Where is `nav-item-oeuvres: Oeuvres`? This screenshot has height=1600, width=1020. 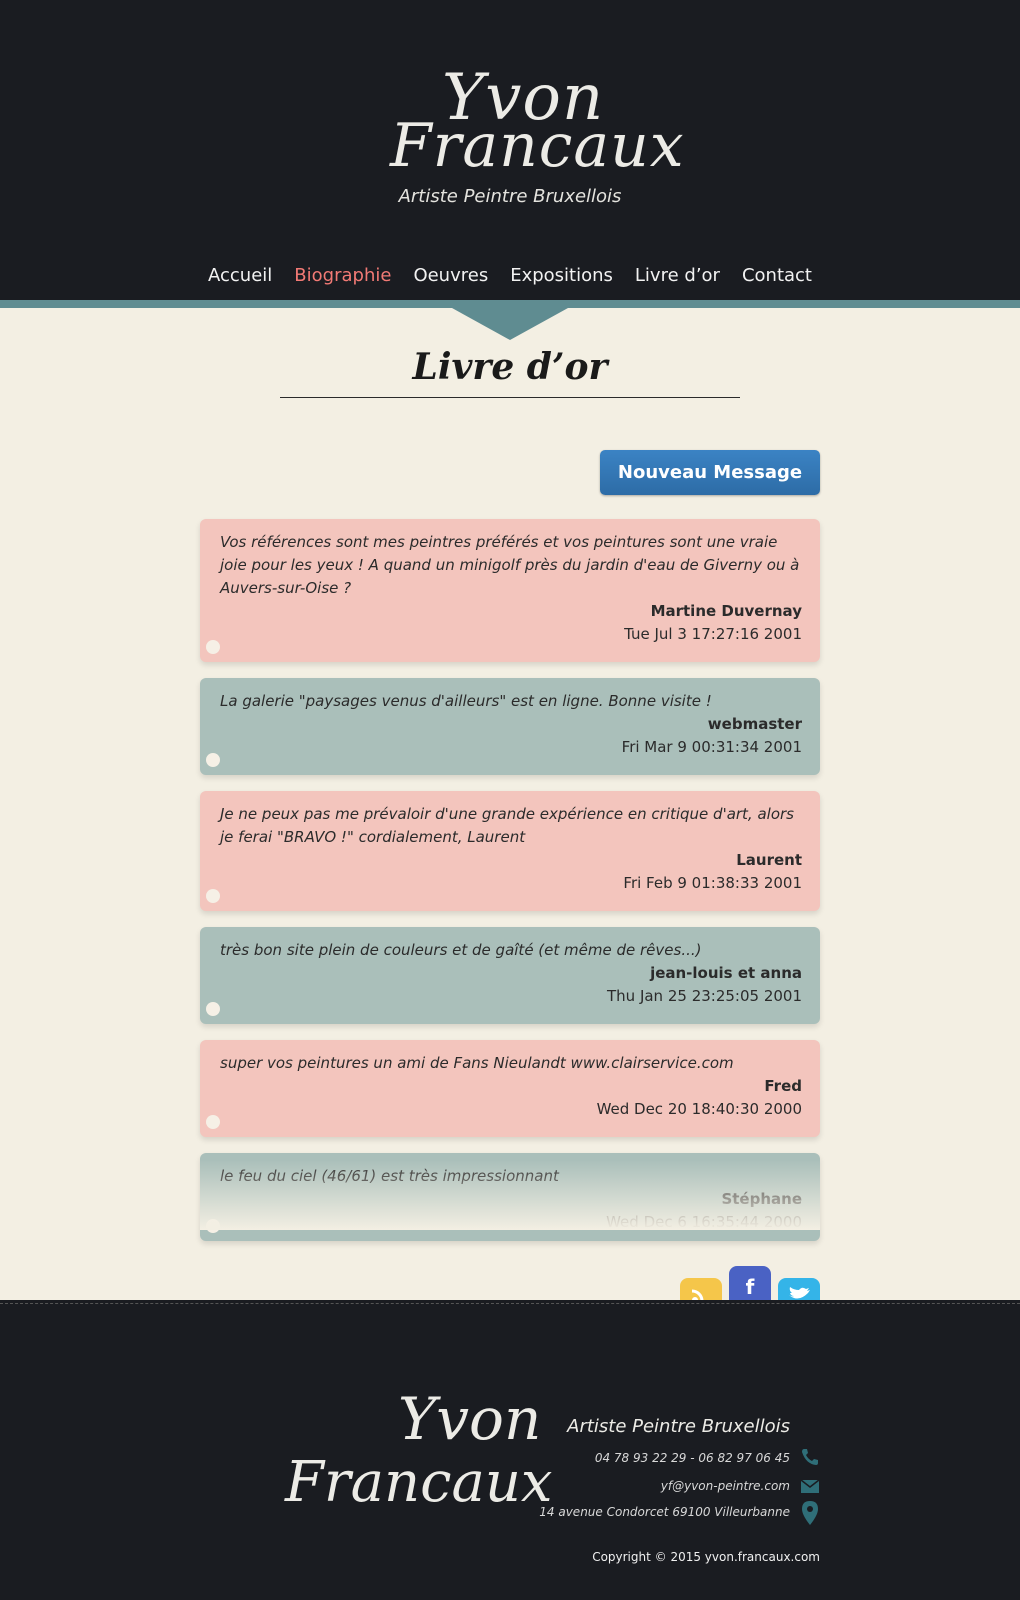
nav-item-oeuvres: Oeuvres is located at coordinates (450, 275).